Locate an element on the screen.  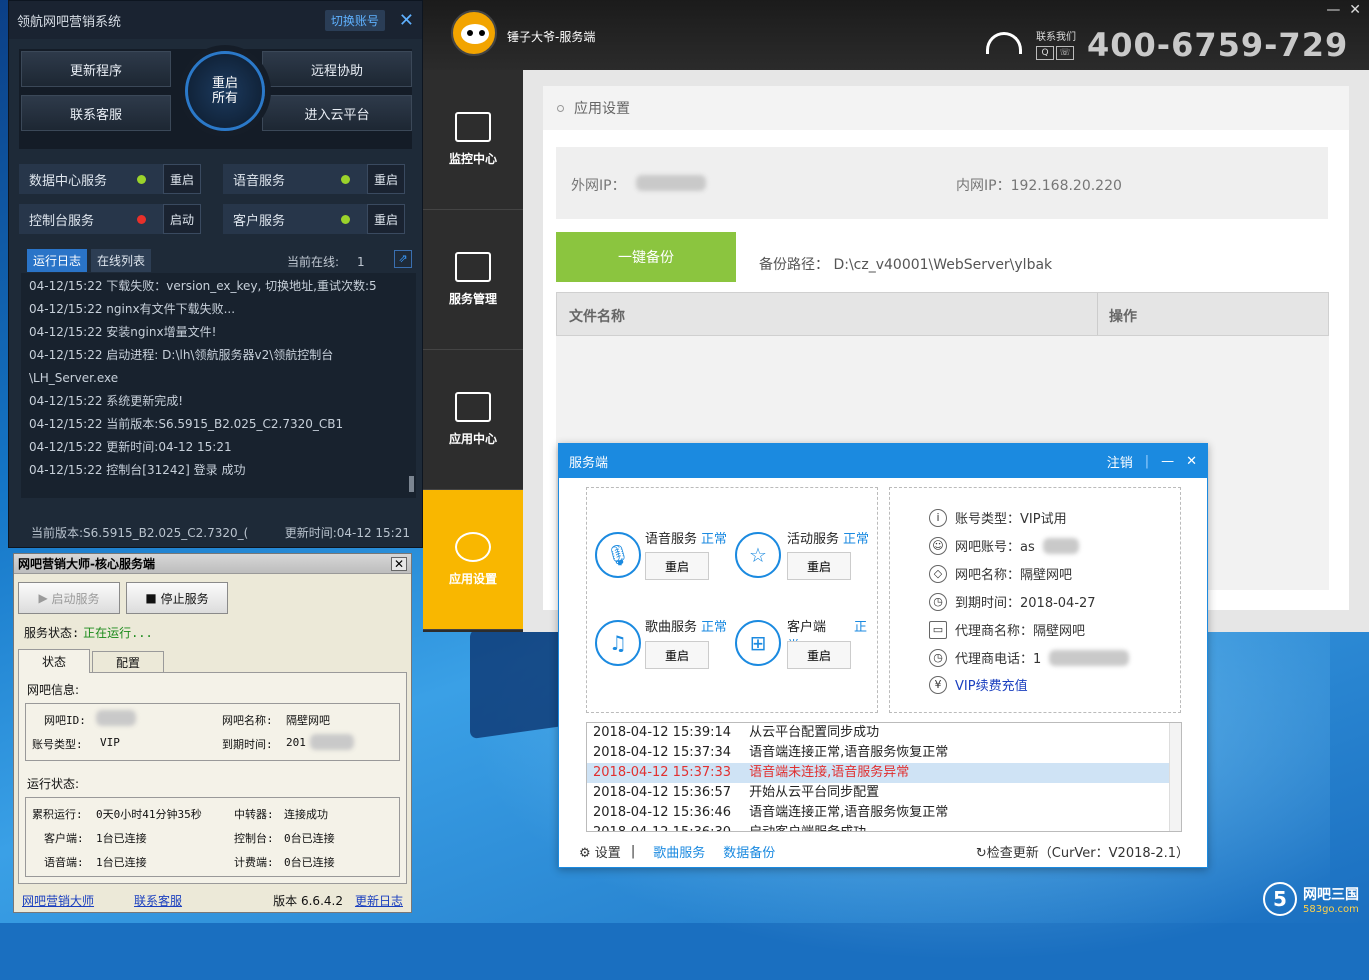
remote-assist-button: 远程协助 is located at coordinates (337, 69).